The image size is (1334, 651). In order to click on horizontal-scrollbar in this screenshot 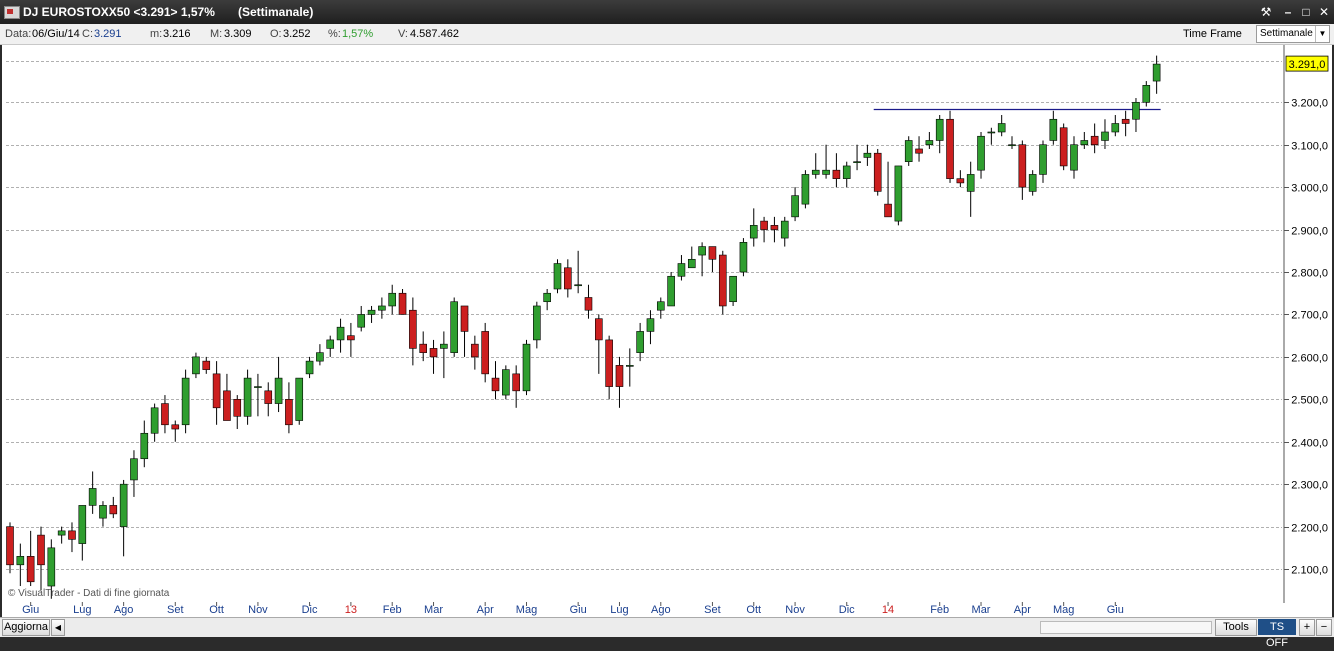, I will do `click(1126, 627)`.